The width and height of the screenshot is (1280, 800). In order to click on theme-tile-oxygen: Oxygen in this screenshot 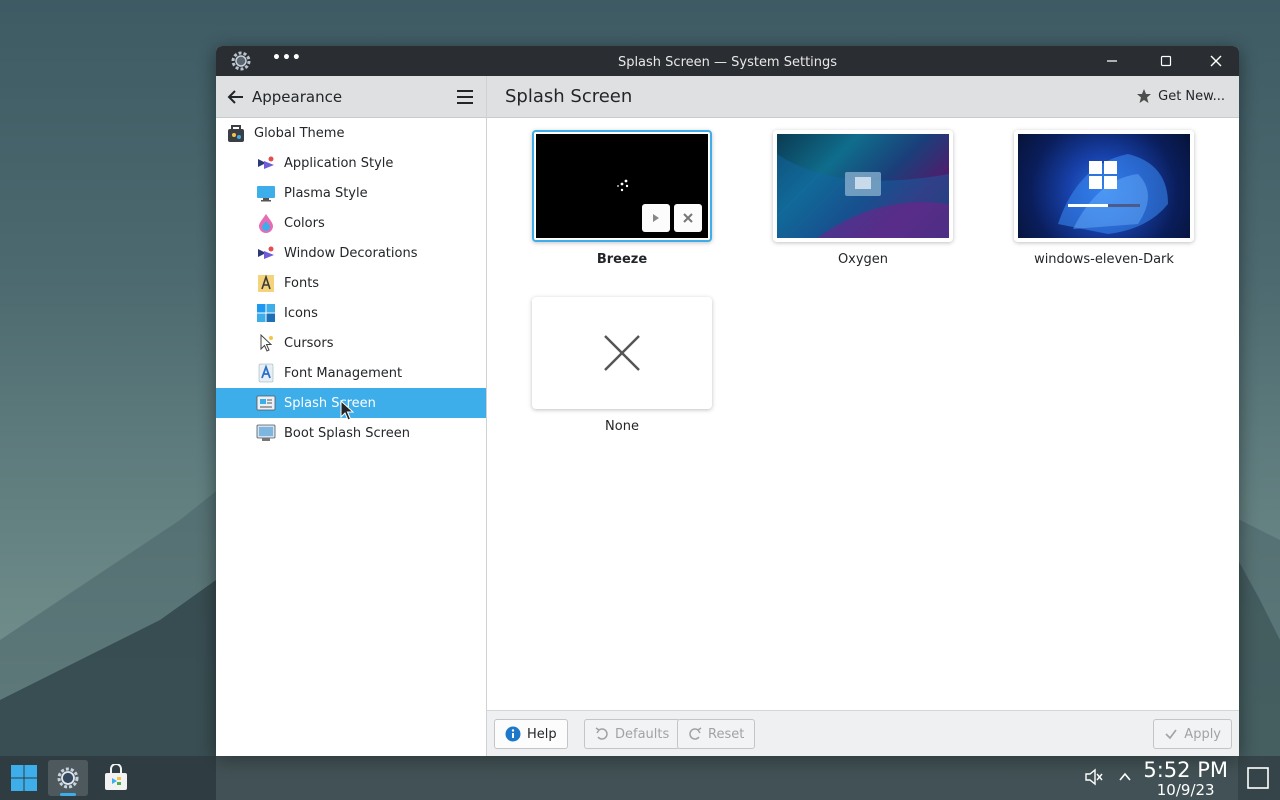, I will do `click(863, 198)`.